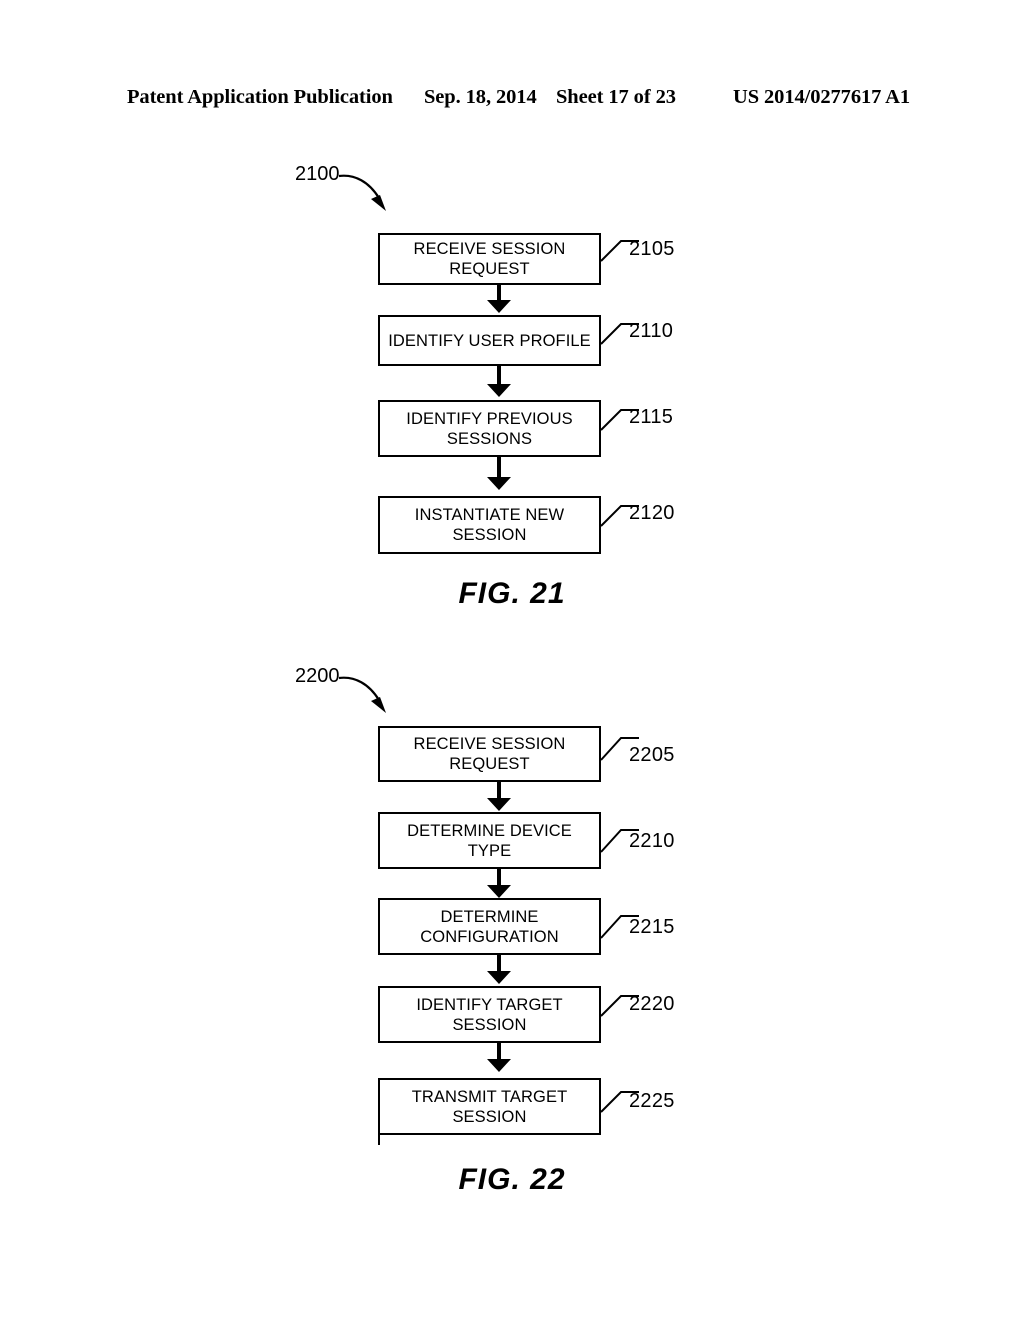 Image resolution: width=1024 pixels, height=1320 pixels. What do you see at coordinates (652, 841) in the screenshot?
I see `reference-number-2210: 2210` at bounding box center [652, 841].